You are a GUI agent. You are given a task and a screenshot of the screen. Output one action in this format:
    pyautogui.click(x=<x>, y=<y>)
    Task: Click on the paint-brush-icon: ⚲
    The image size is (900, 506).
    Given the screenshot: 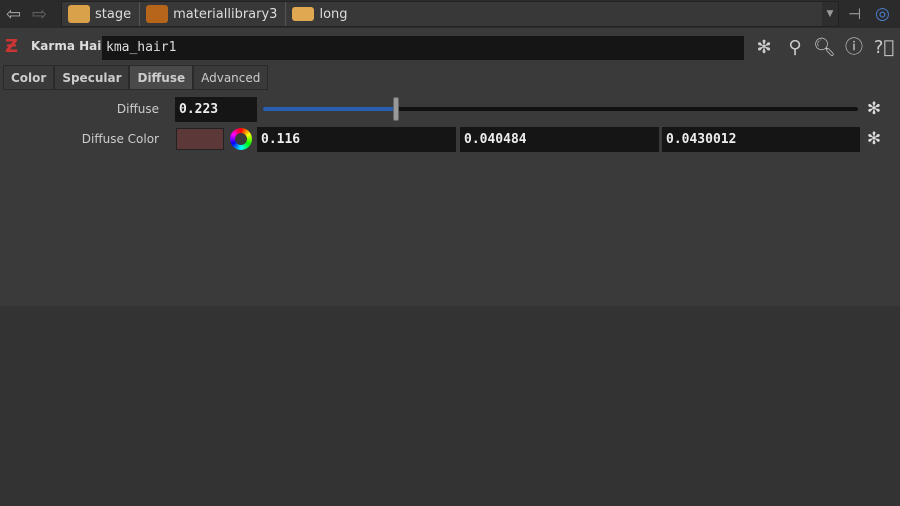 What is the action you would take?
    pyautogui.click(x=795, y=48)
    